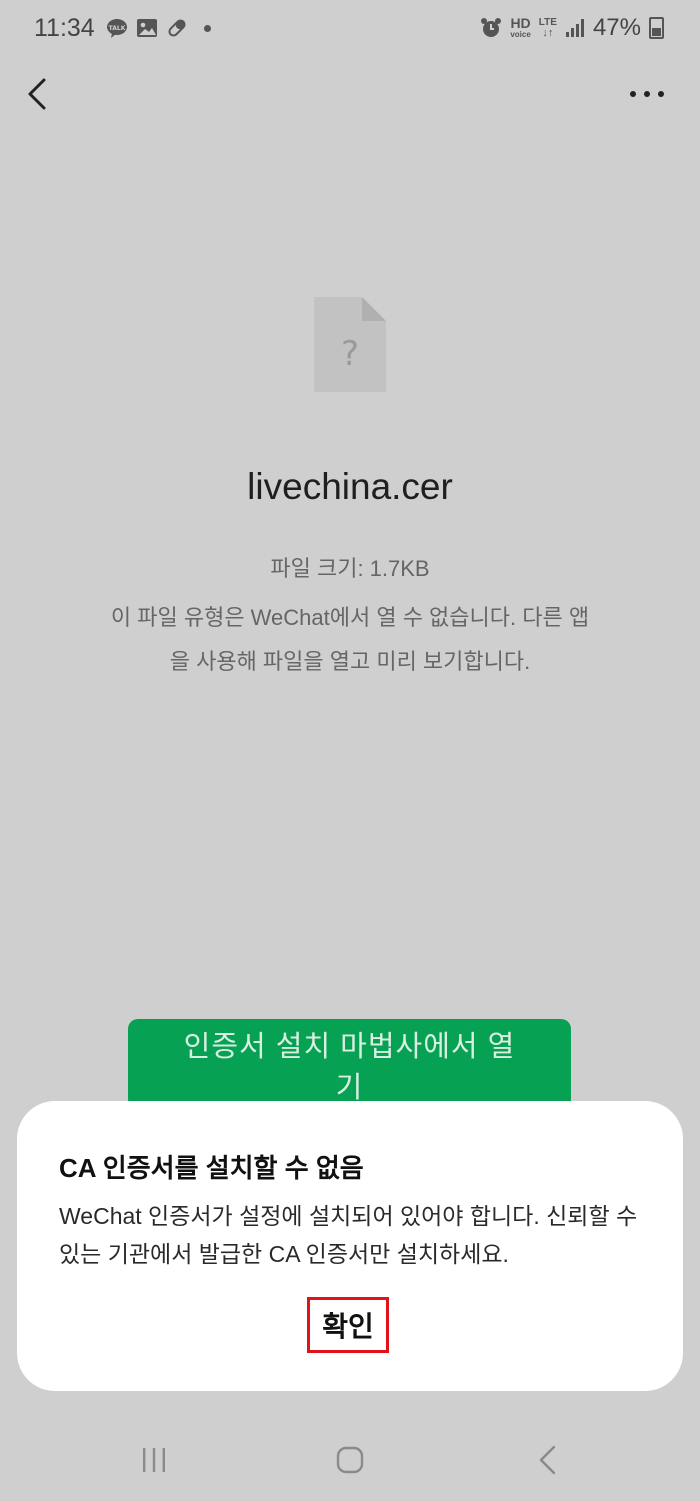 Image resolution: width=700 pixels, height=1501 pixels. I want to click on gallery-icon, so click(147, 28).